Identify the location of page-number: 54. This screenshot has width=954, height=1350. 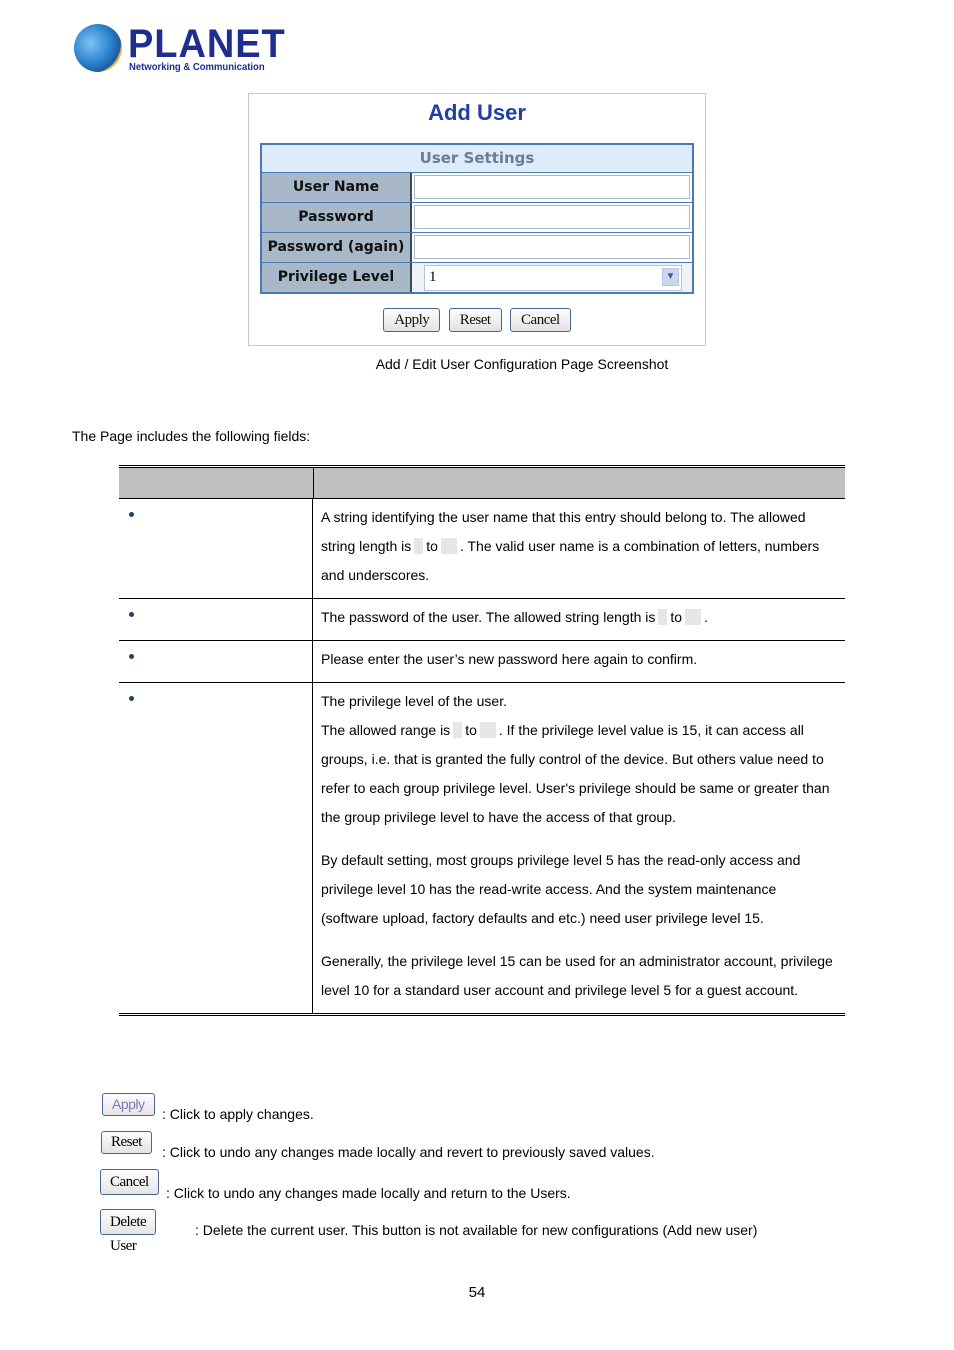
(477, 1292).